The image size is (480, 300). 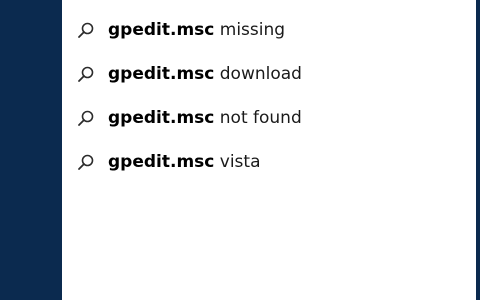 I want to click on suggestion-item: gpedit.msc vista, so click(x=269, y=162).